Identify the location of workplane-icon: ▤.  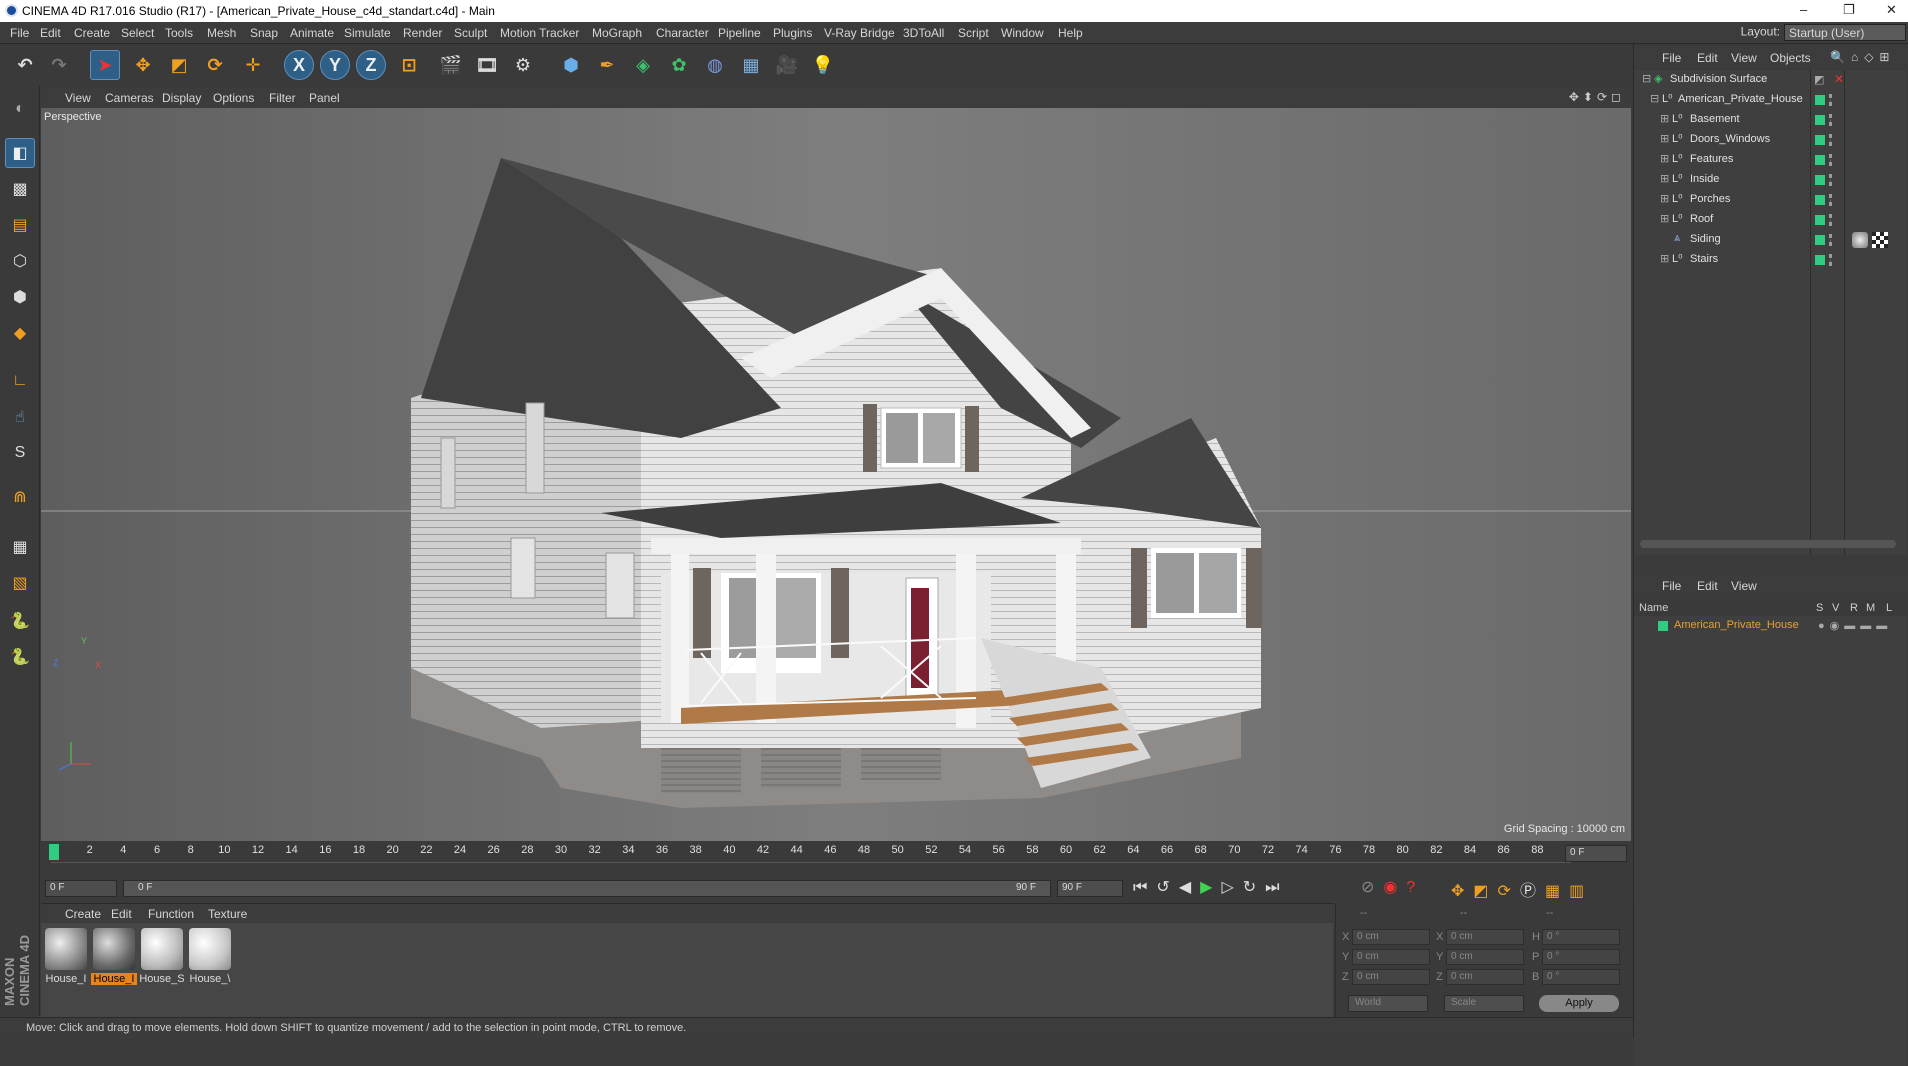
(20, 225).